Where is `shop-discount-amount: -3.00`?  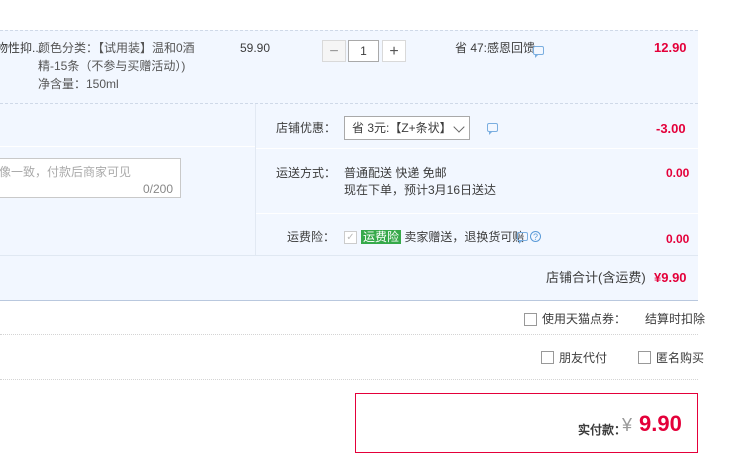 shop-discount-amount: -3.00 is located at coordinates (671, 128).